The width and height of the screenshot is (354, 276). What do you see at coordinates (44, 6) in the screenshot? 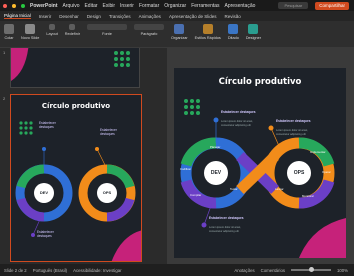
I see `app-name: PowerPoint` at bounding box center [44, 6].